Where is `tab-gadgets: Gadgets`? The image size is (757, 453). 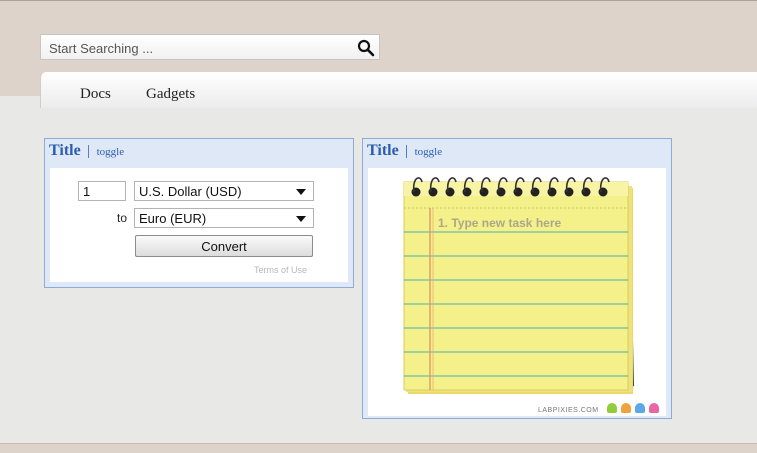
tab-gadgets: Gadgets is located at coordinates (170, 94).